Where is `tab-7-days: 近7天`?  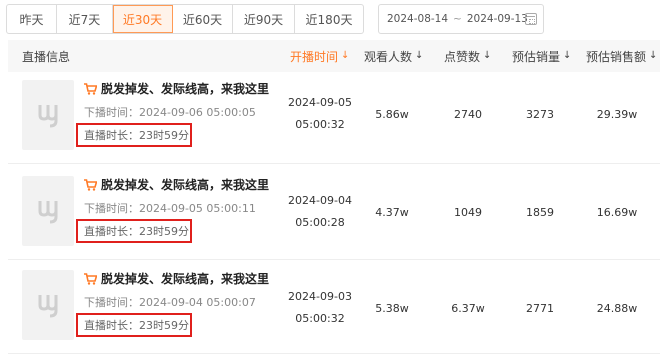
tab-7-days: 近7天 is located at coordinates (85, 19).